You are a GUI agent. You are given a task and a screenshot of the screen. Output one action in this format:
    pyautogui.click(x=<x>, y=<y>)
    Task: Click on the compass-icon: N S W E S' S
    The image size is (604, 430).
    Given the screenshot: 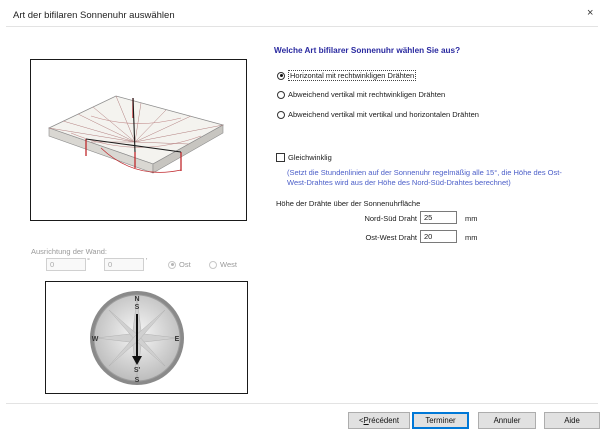 What is the action you would take?
    pyautogui.click(x=137, y=338)
    